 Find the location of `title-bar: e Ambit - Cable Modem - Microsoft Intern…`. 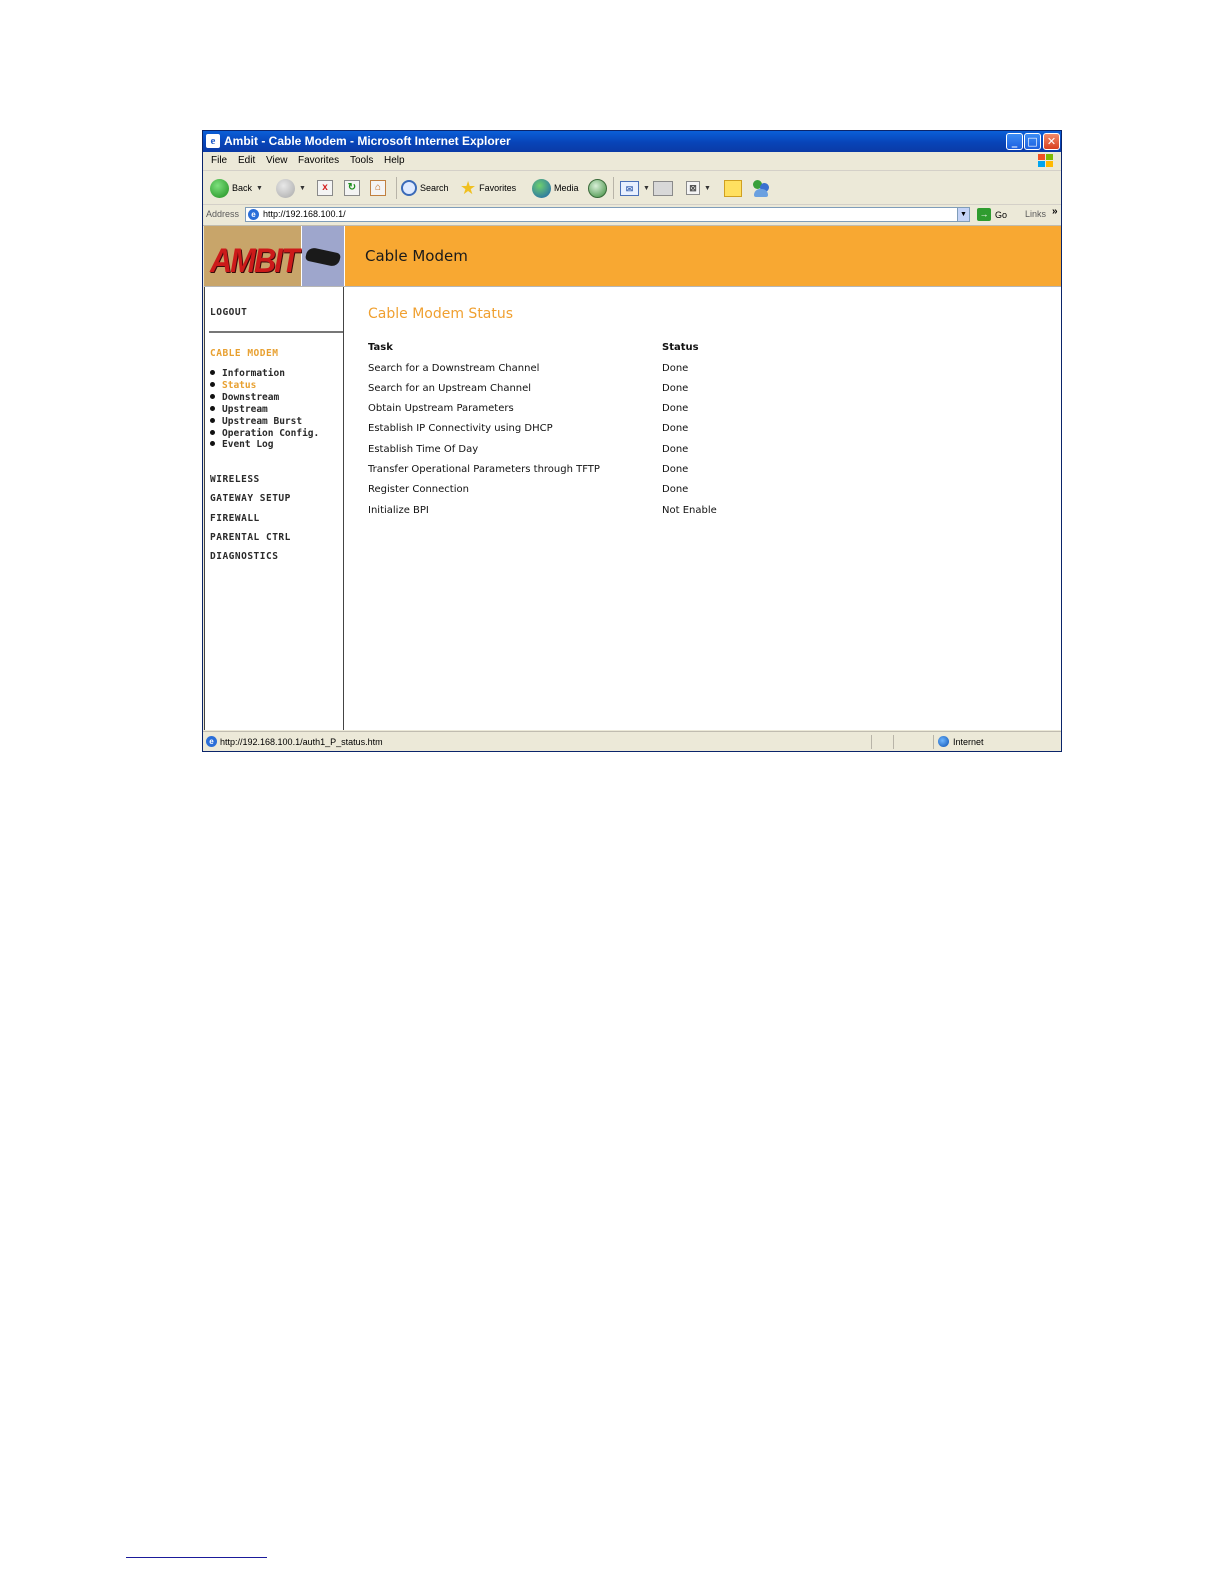

title-bar: e Ambit - Cable Modem - Microsoft Intern… is located at coordinates (632, 141).